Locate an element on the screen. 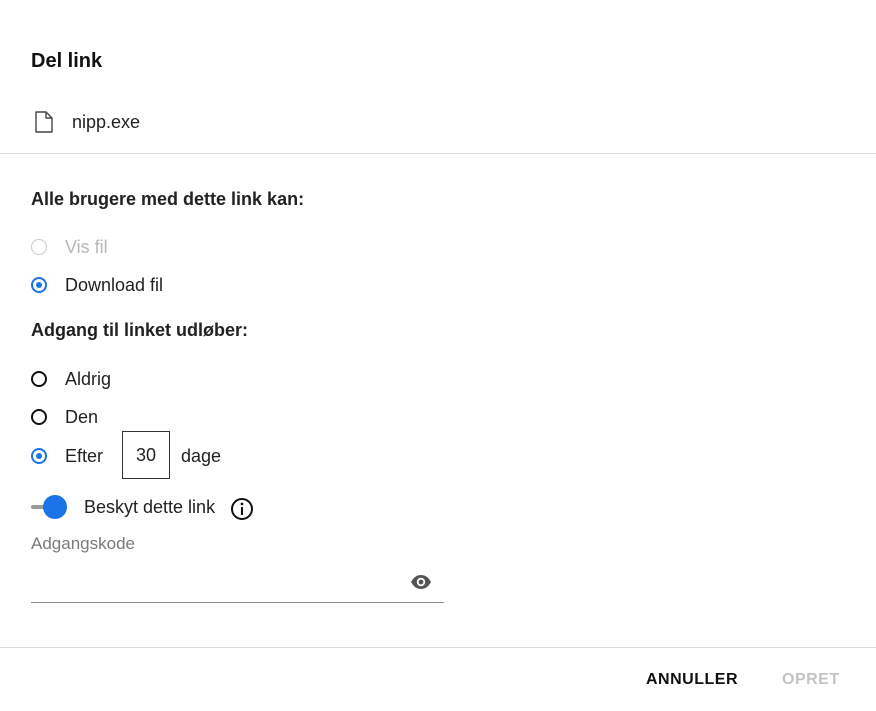 The height and width of the screenshot is (711, 876). footer-divider is located at coordinates (438, 647).